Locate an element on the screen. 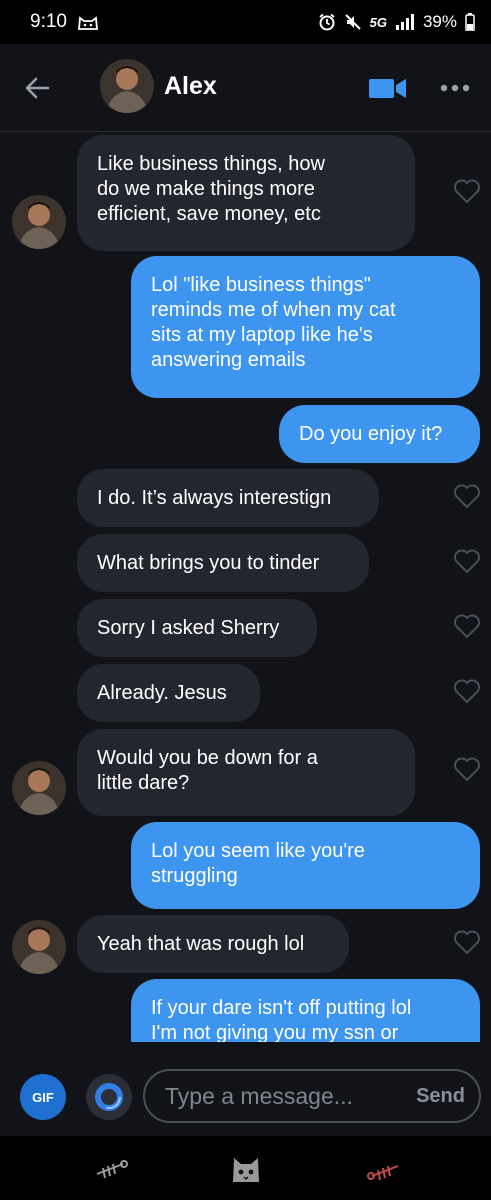 Image resolution: width=491 pixels, height=1200 pixels. message-bubble-incoming: Would you be down for a little dare? is located at coordinates (246, 772).